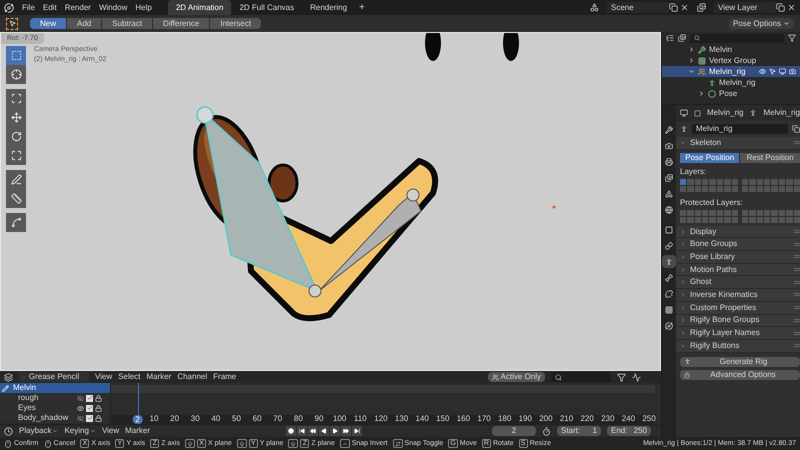 Image resolution: width=800 pixels, height=450 pixels. I want to click on view-layer-field: View Layer, so click(745, 7).